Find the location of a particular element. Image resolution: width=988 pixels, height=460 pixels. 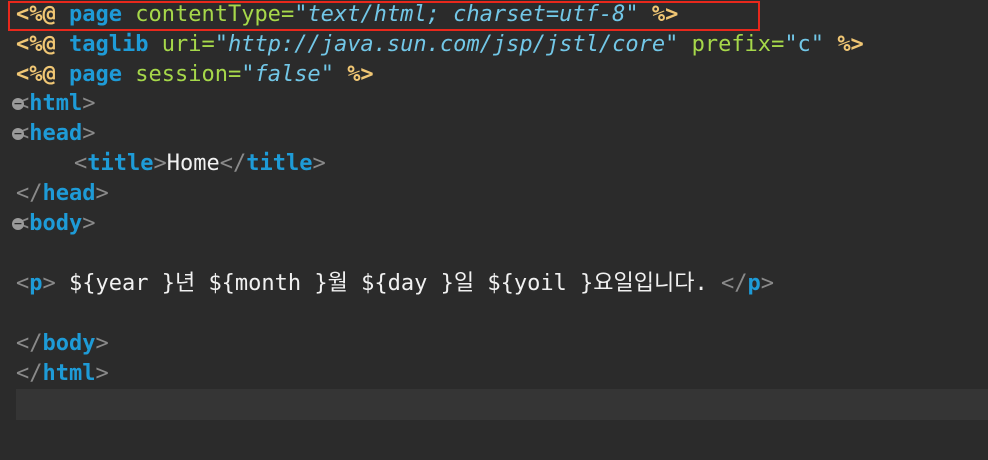

code-line-3: <%@ page session="false" %> is located at coordinates (195, 75).